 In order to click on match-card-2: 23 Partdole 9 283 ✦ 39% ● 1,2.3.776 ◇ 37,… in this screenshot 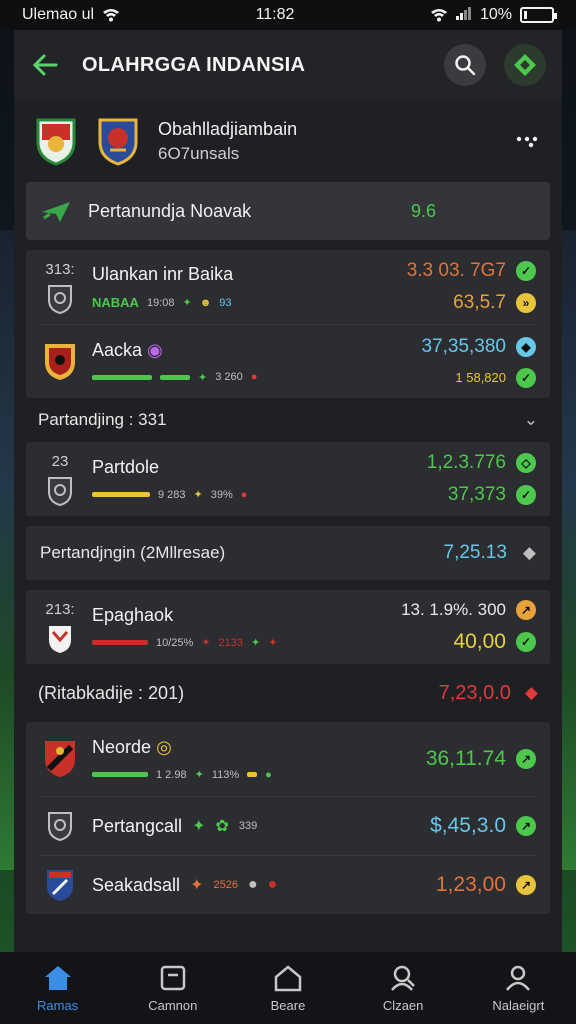, I will do `click(288, 479)`.